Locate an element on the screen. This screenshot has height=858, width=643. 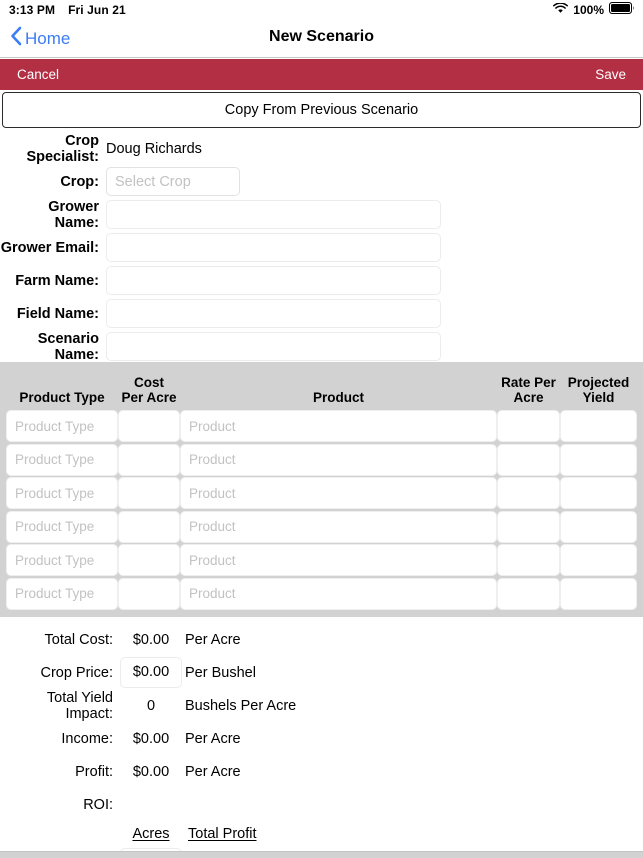
form-row-grower-email: Grower Email: is located at coordinates (321, 247).